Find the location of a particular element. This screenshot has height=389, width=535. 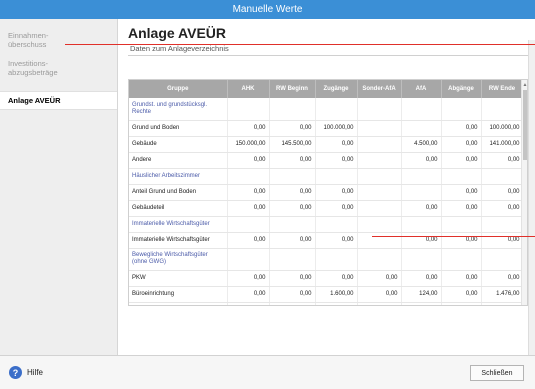

column-header: AHK is located at coordinates (248, 89).